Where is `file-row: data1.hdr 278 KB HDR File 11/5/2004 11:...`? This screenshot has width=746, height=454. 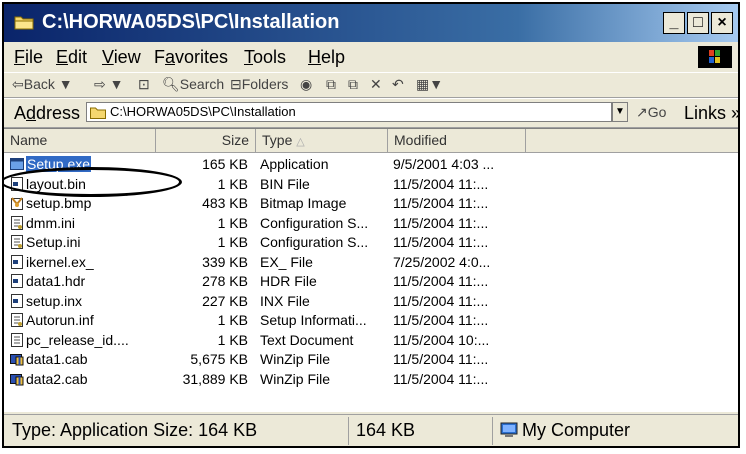 file-row: data1.hdr 278 KB HDR File 11/5/2004 11:... is located at coordinates (371, 281).